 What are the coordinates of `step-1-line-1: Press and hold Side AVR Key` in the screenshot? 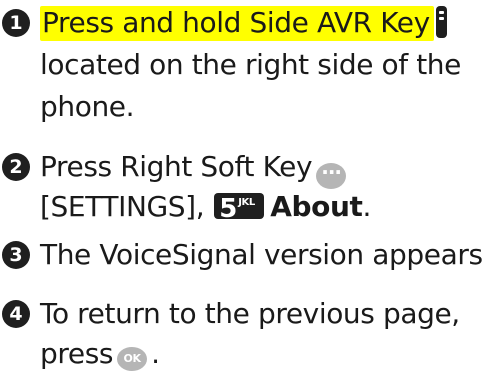 It's located at (243, 23).